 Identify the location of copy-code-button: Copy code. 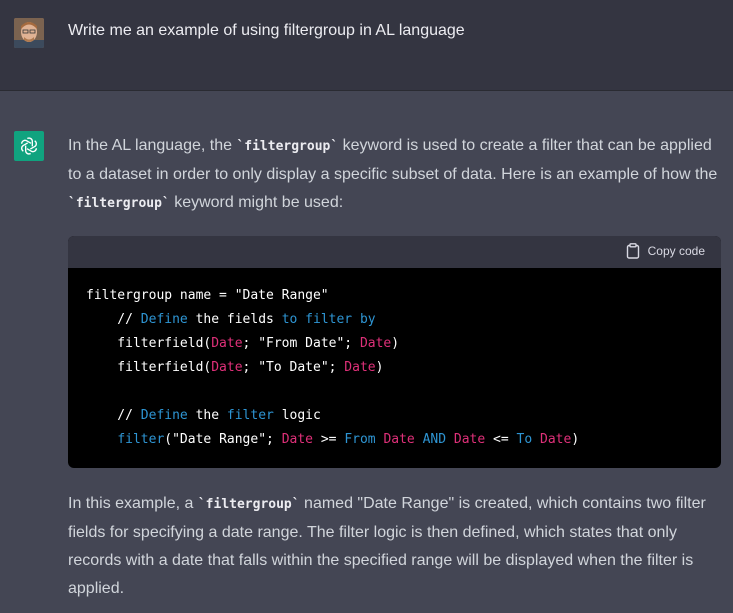
(665, 251).